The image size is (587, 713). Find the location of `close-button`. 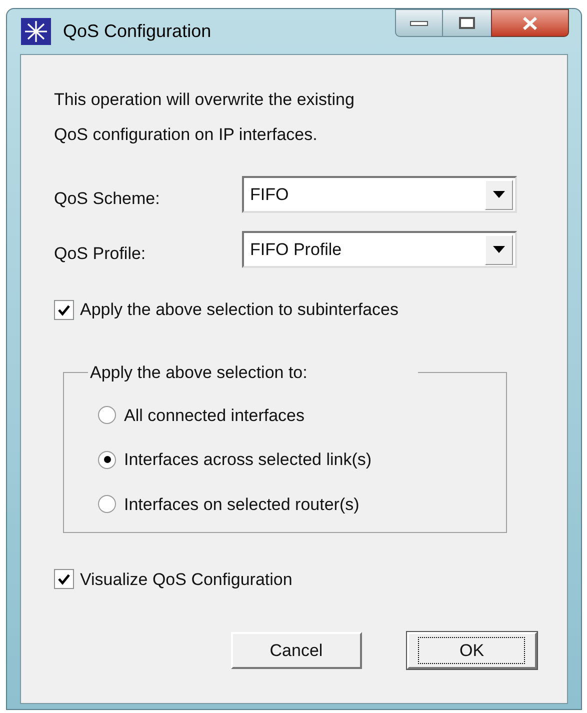

close-button is located at coordinates (530, 23).